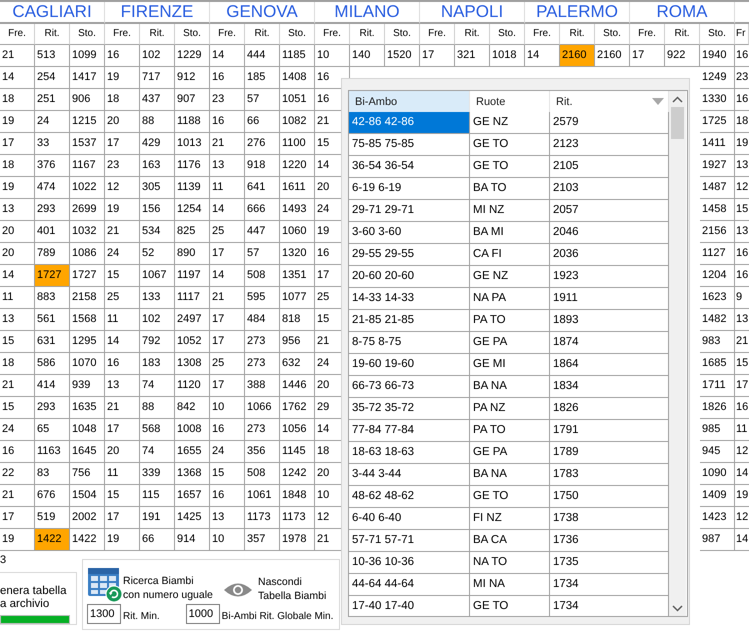  Describe the element at coordinates (104, 614) in the screenshot. I see `input-field: 1300` at that location.